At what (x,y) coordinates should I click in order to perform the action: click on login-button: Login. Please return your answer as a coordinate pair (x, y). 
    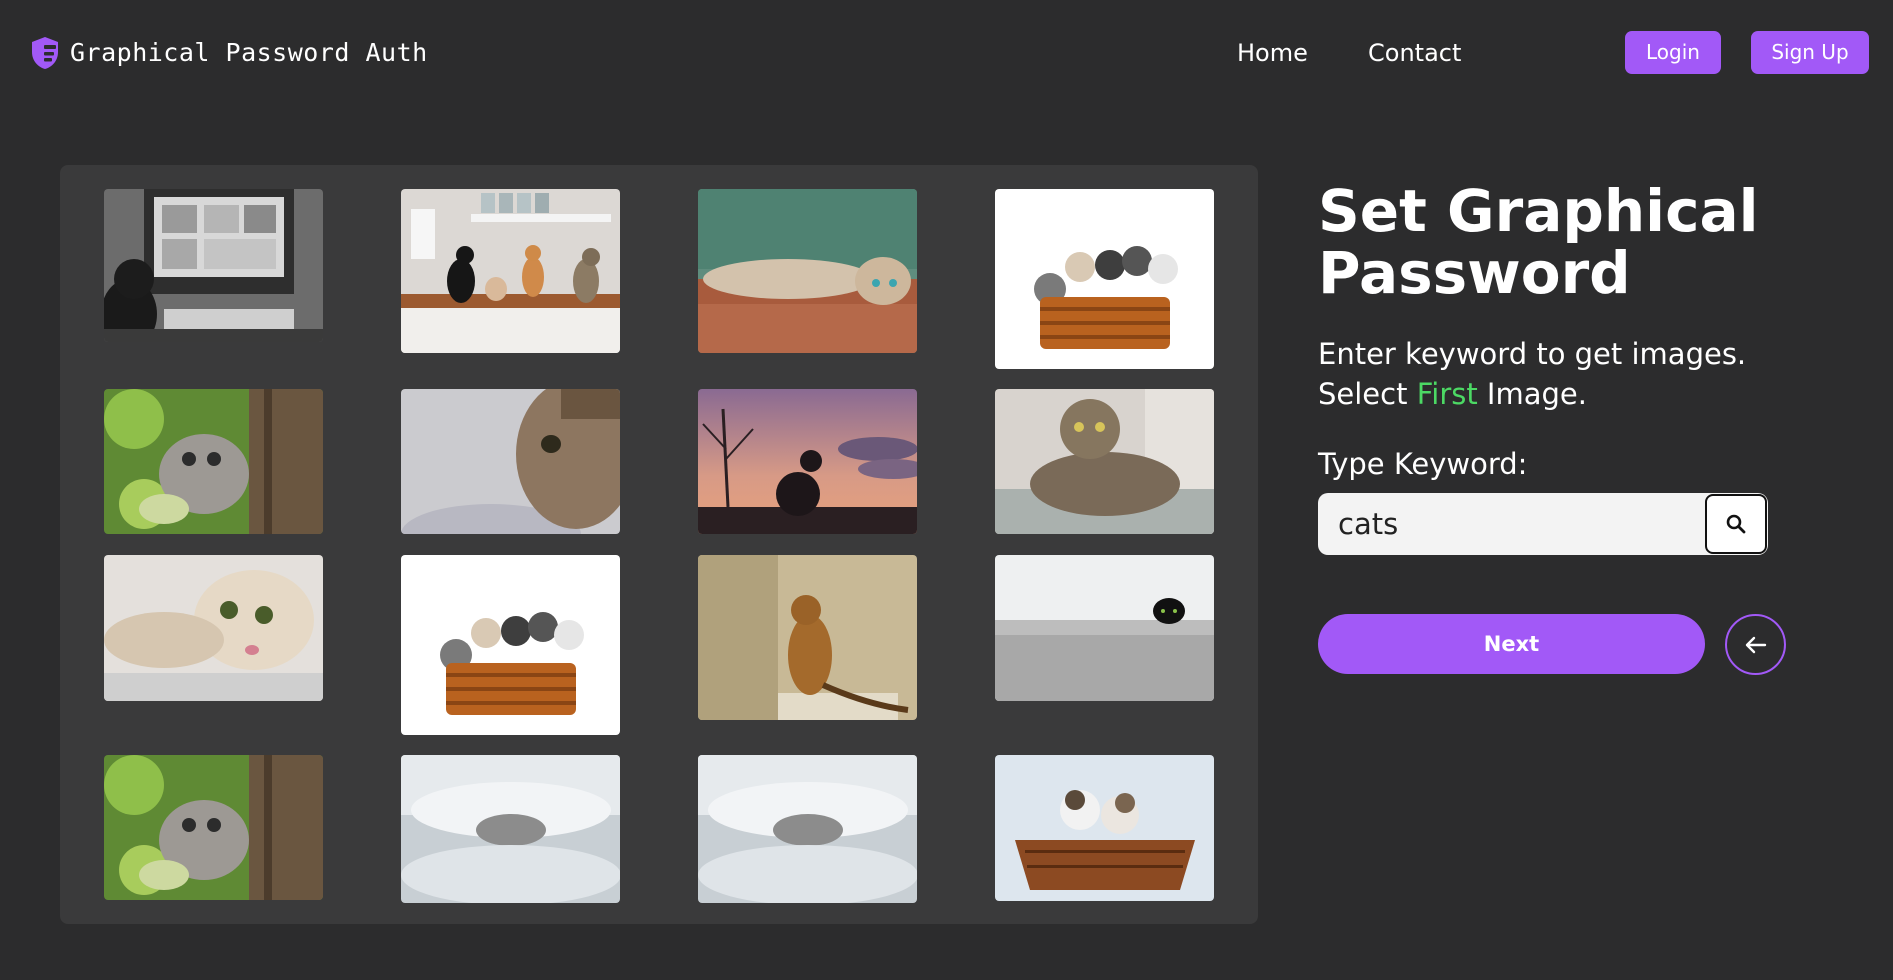
    Looking at the image, I should click on (1673, 52).